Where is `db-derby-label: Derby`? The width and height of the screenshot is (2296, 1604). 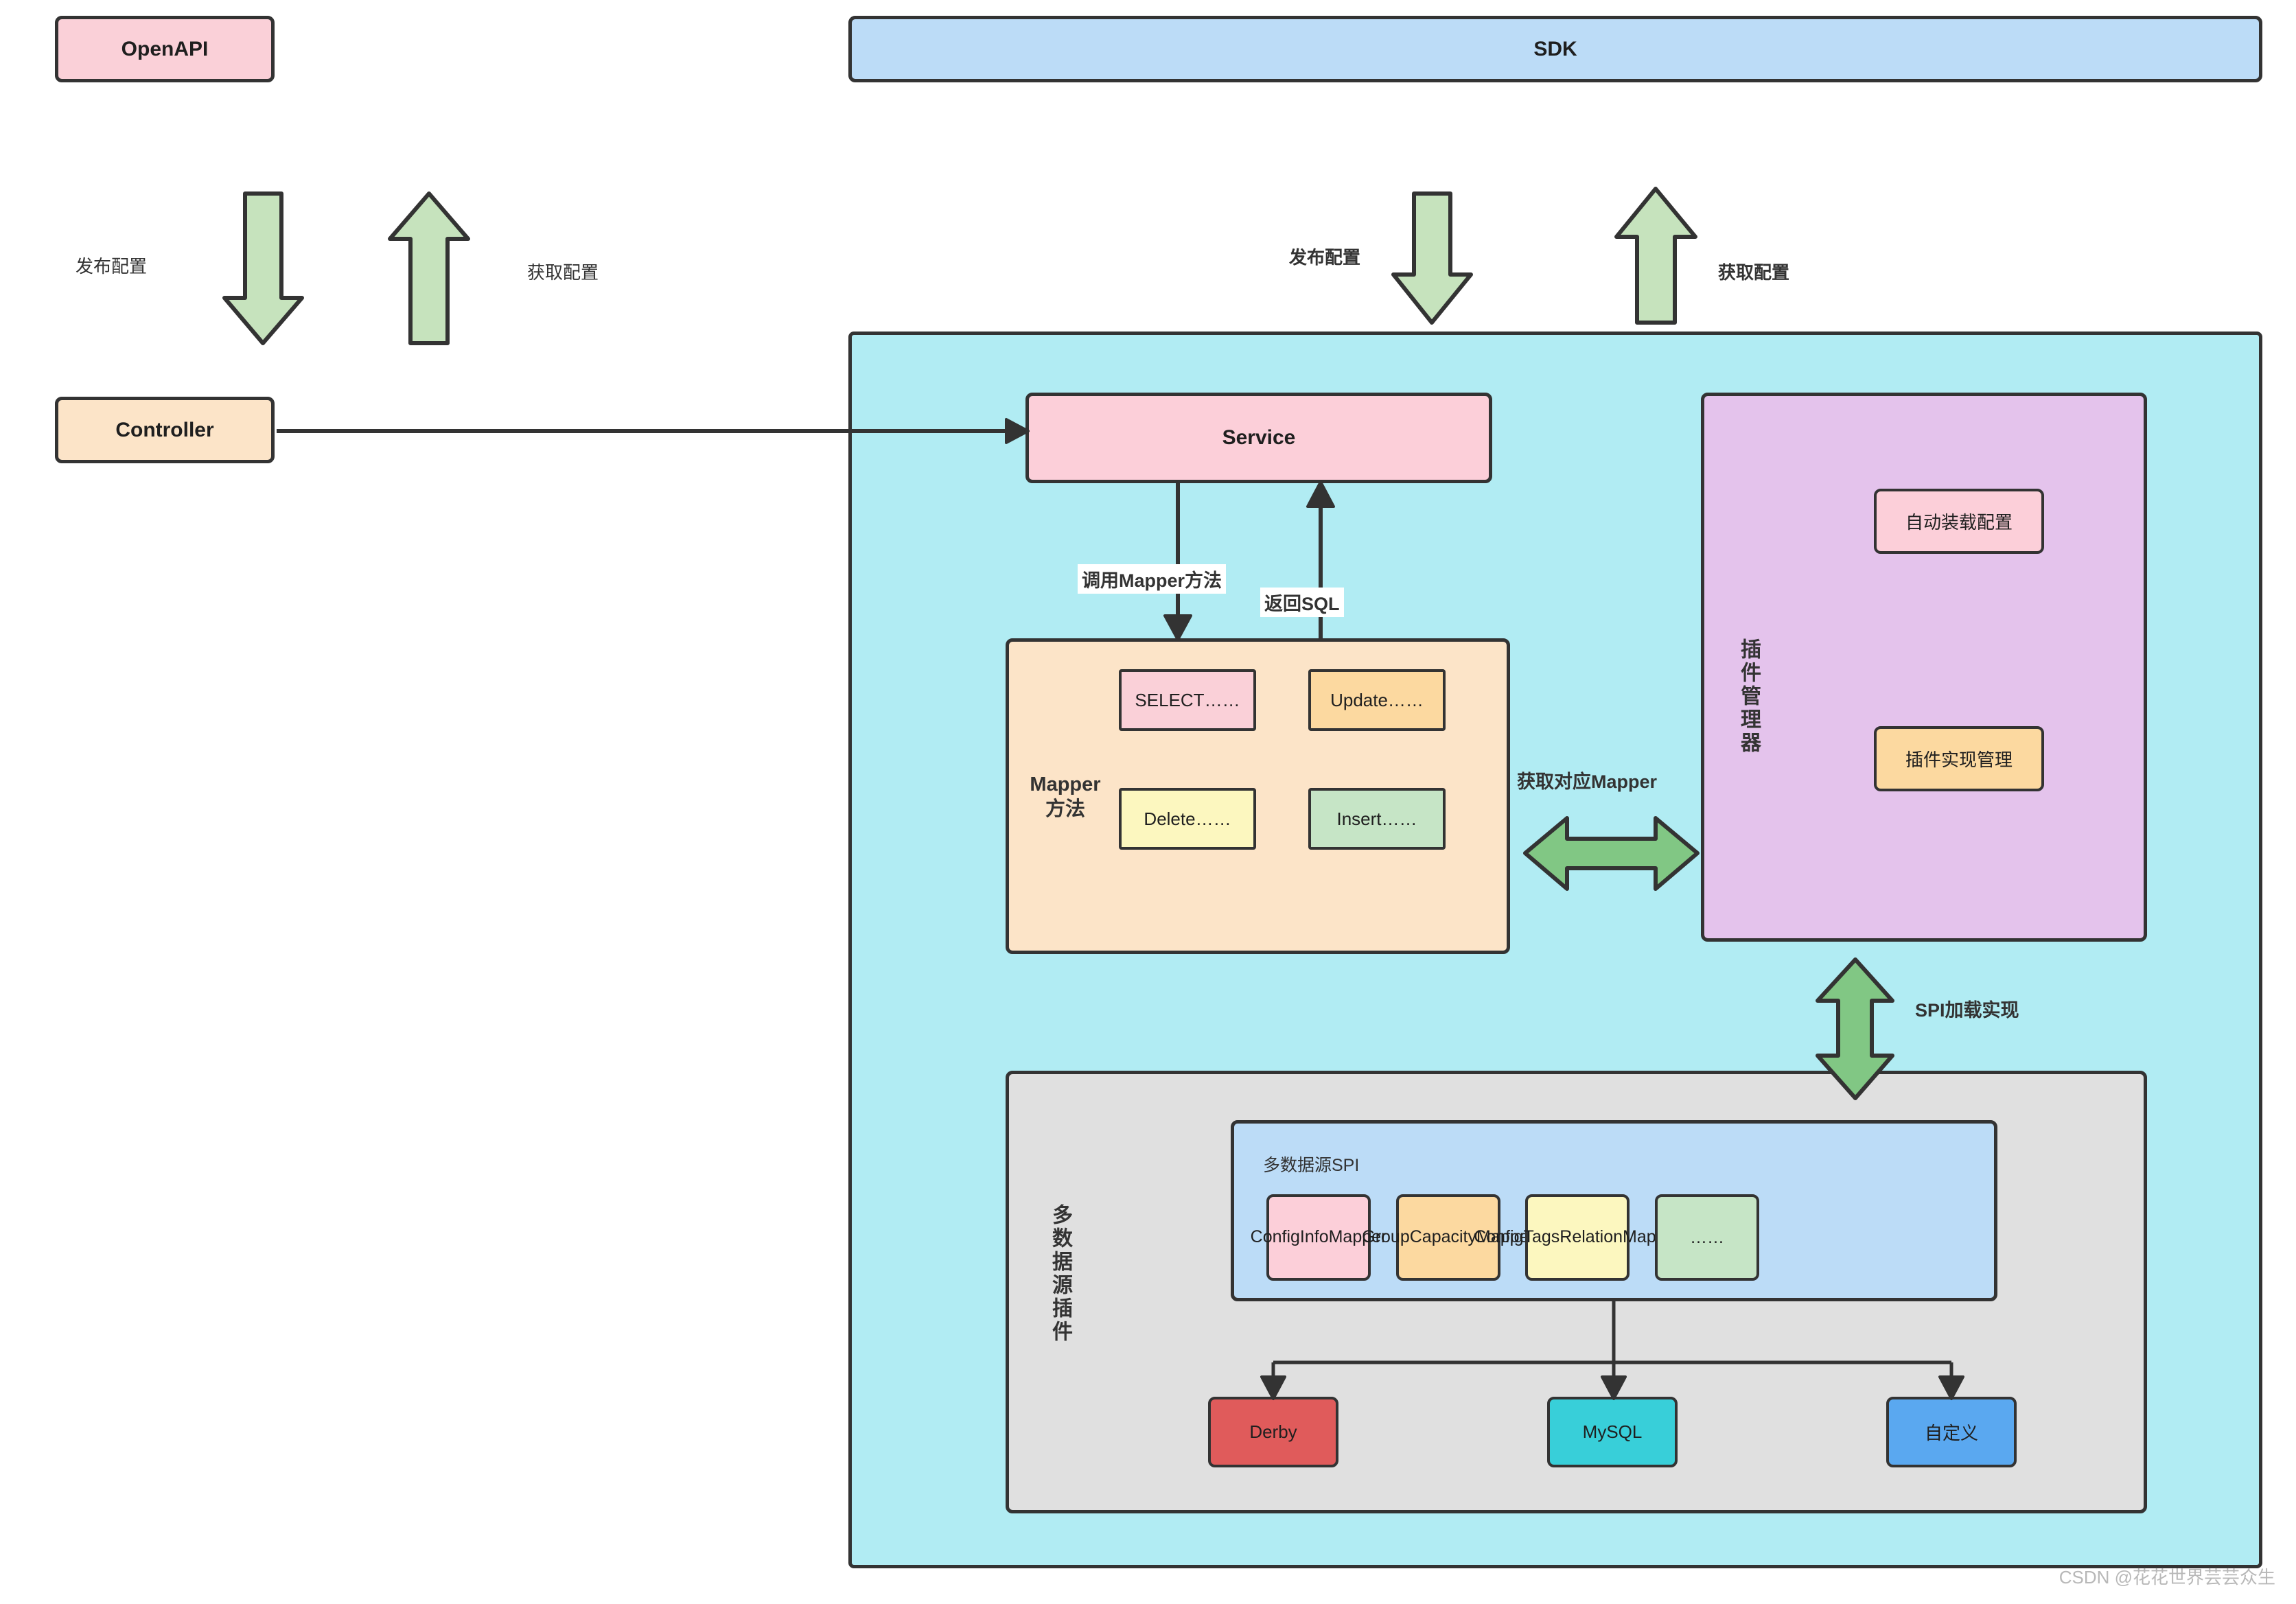
db-derby-label: Derby is located at coordinates (1273, 1431).